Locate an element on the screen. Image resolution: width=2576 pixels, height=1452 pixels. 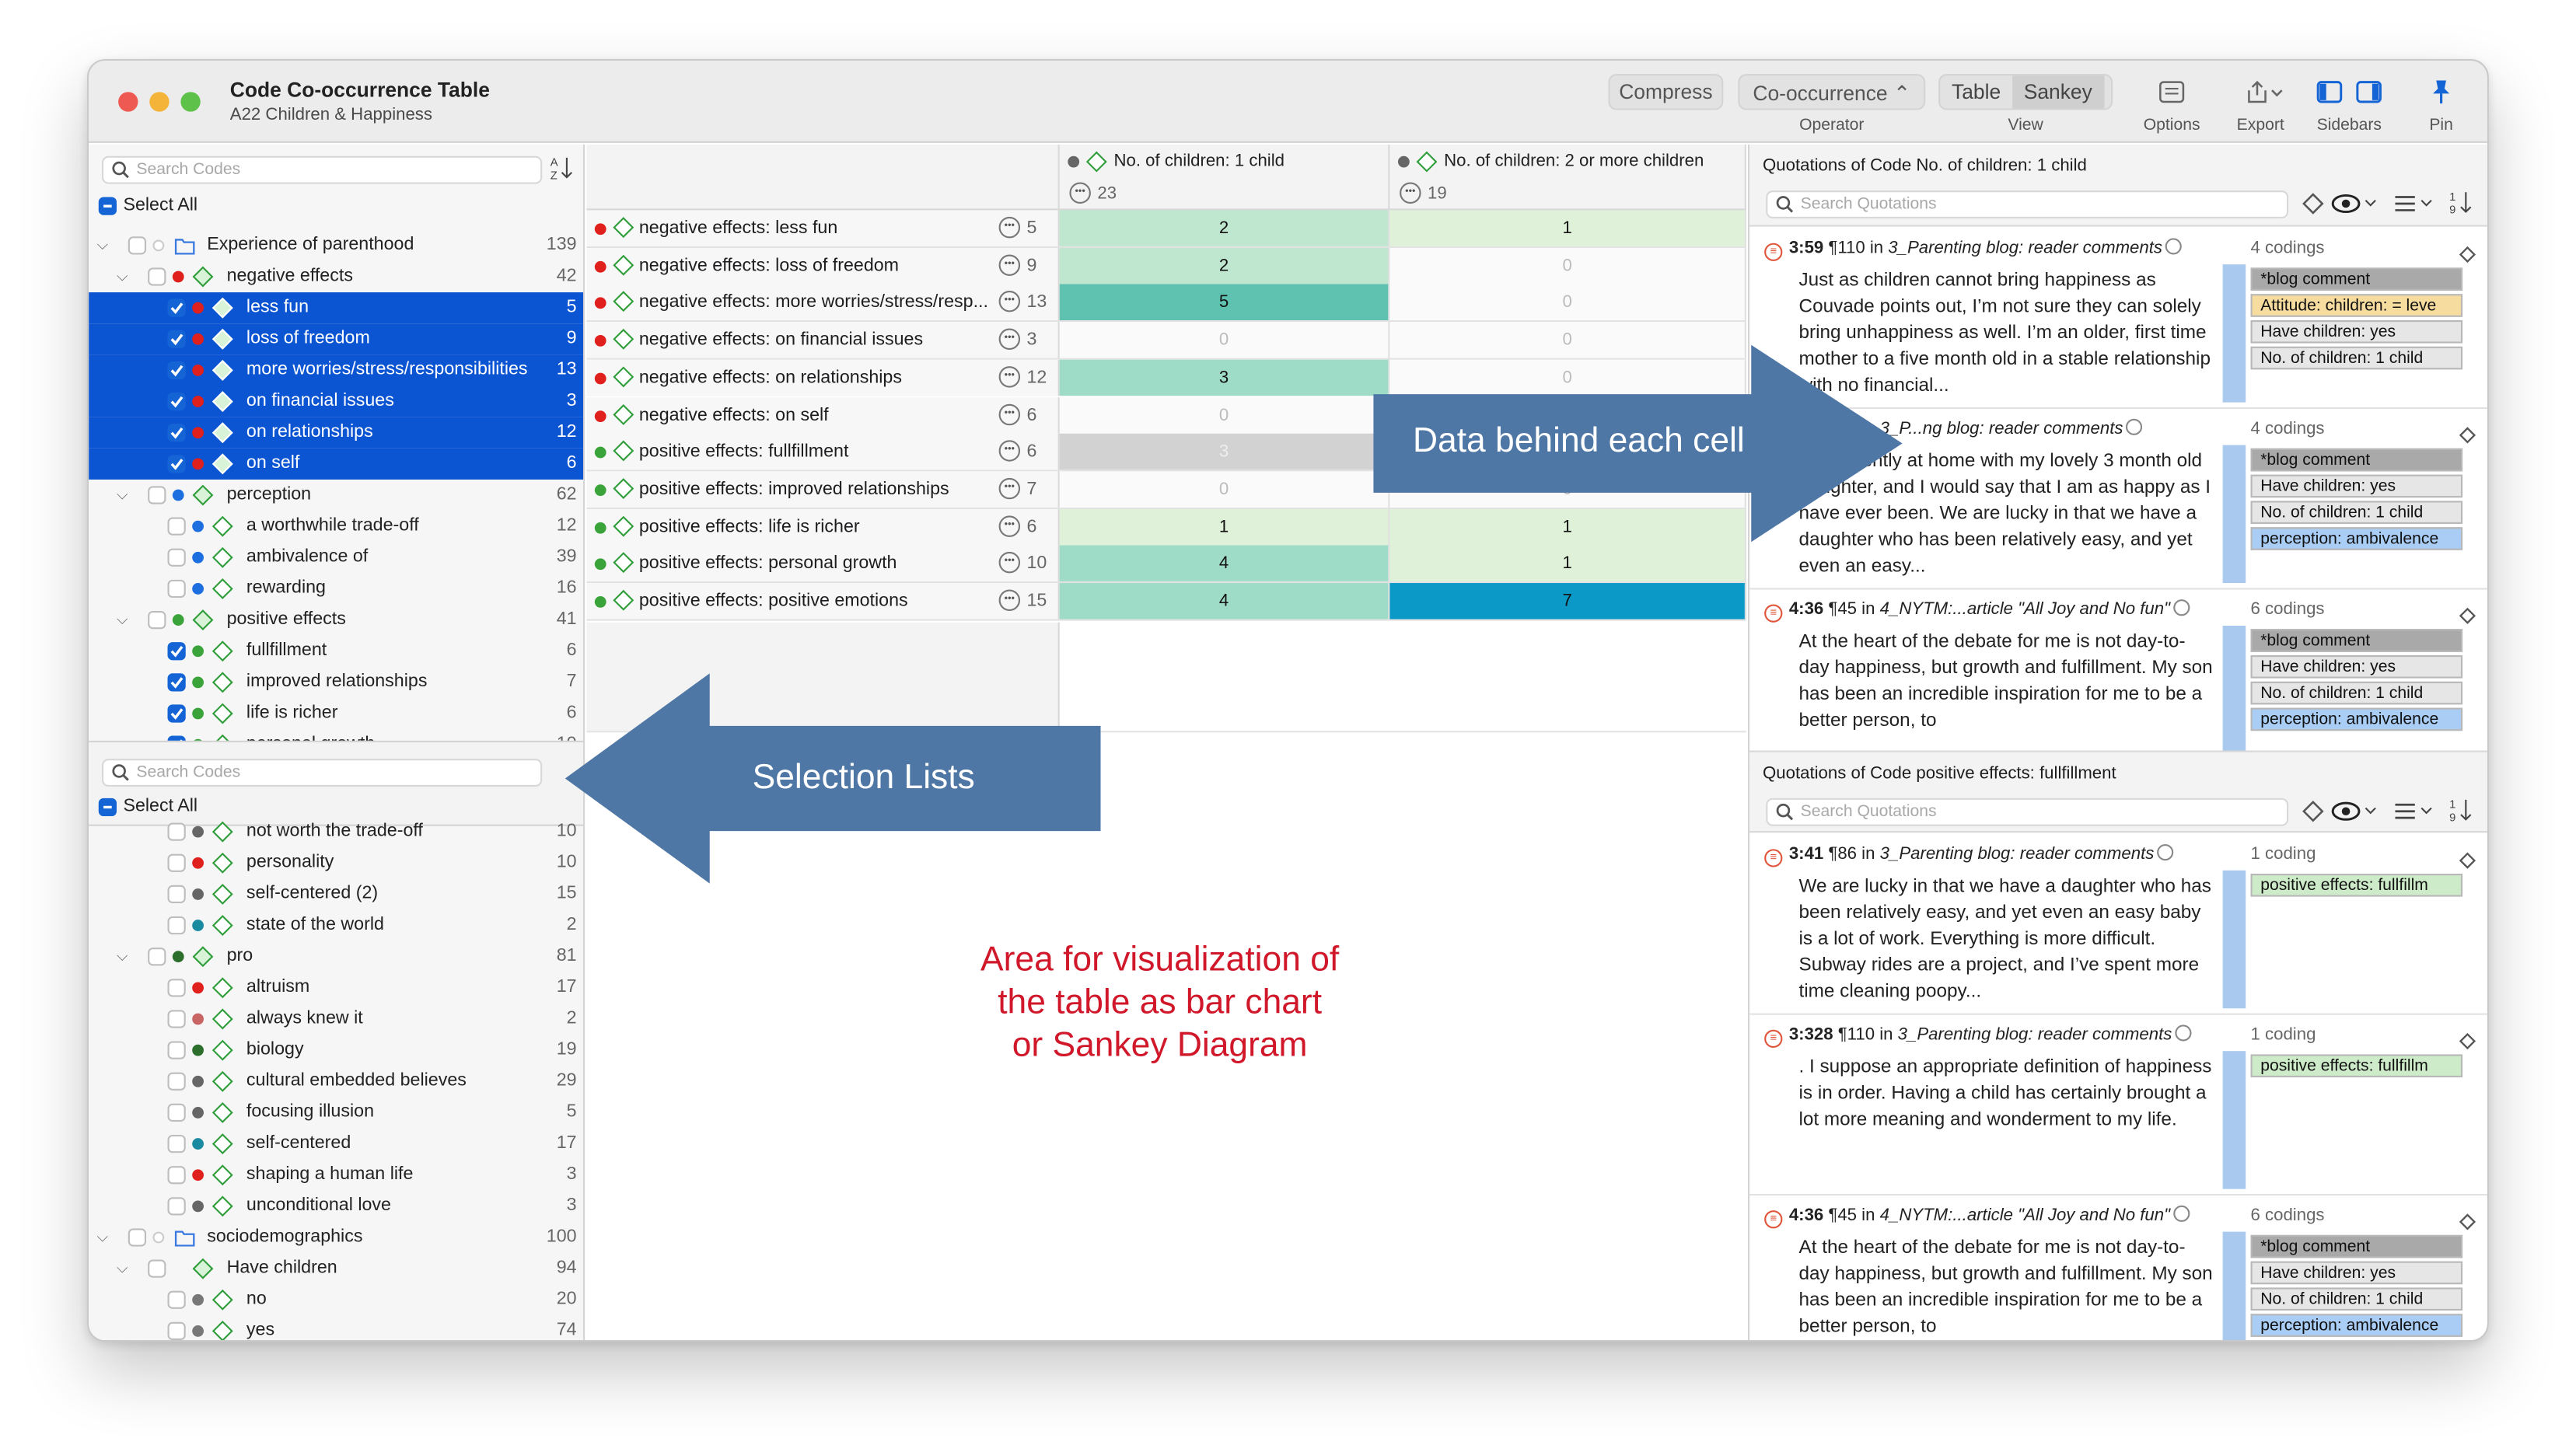
select-all-toggle: Select All is located at coordinates (147, 205).